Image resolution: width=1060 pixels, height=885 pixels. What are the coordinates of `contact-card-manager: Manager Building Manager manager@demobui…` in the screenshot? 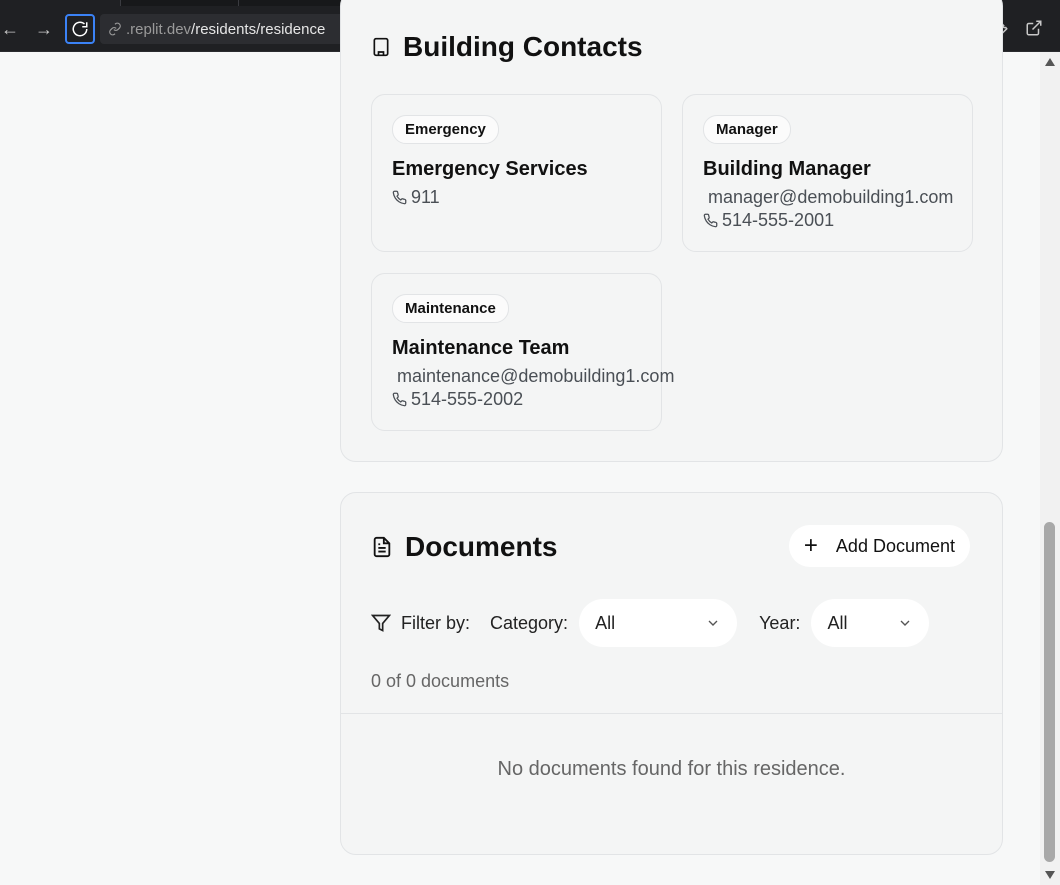 It's located at (827, 173).